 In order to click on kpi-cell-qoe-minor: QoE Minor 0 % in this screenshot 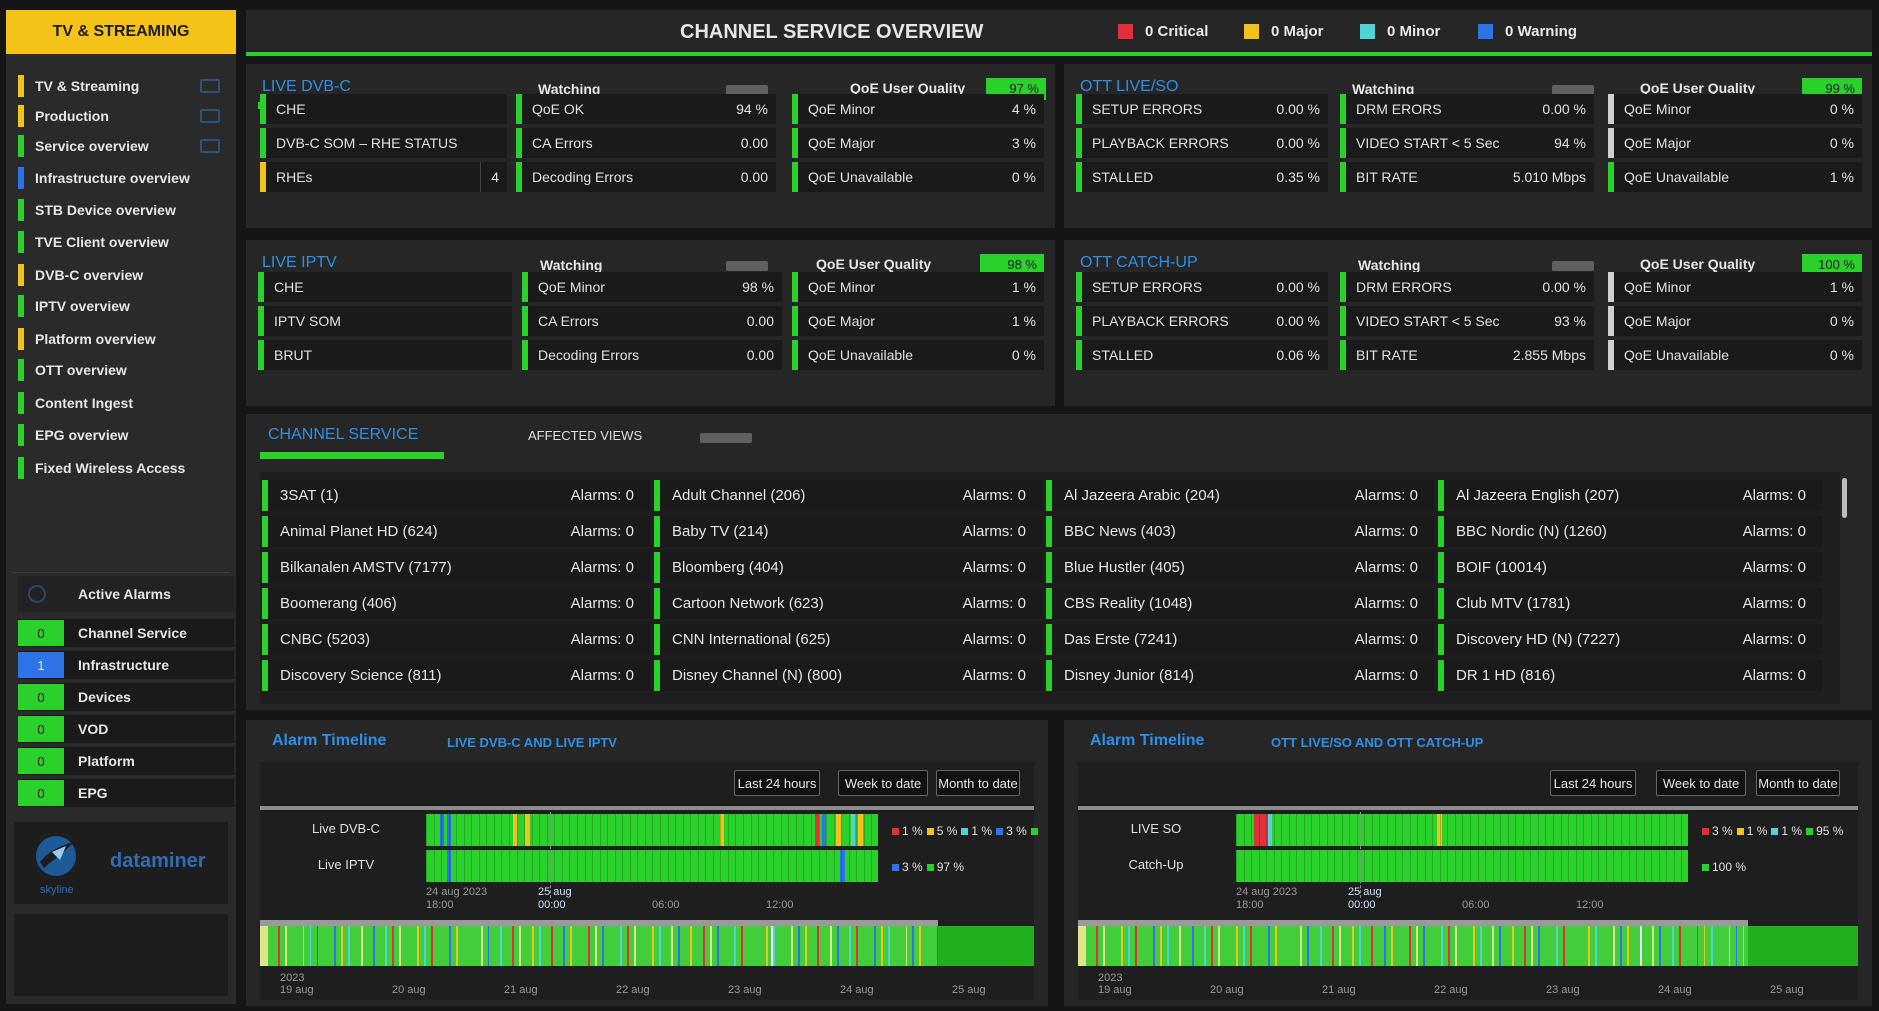, I will do `click(1735, 109)`.